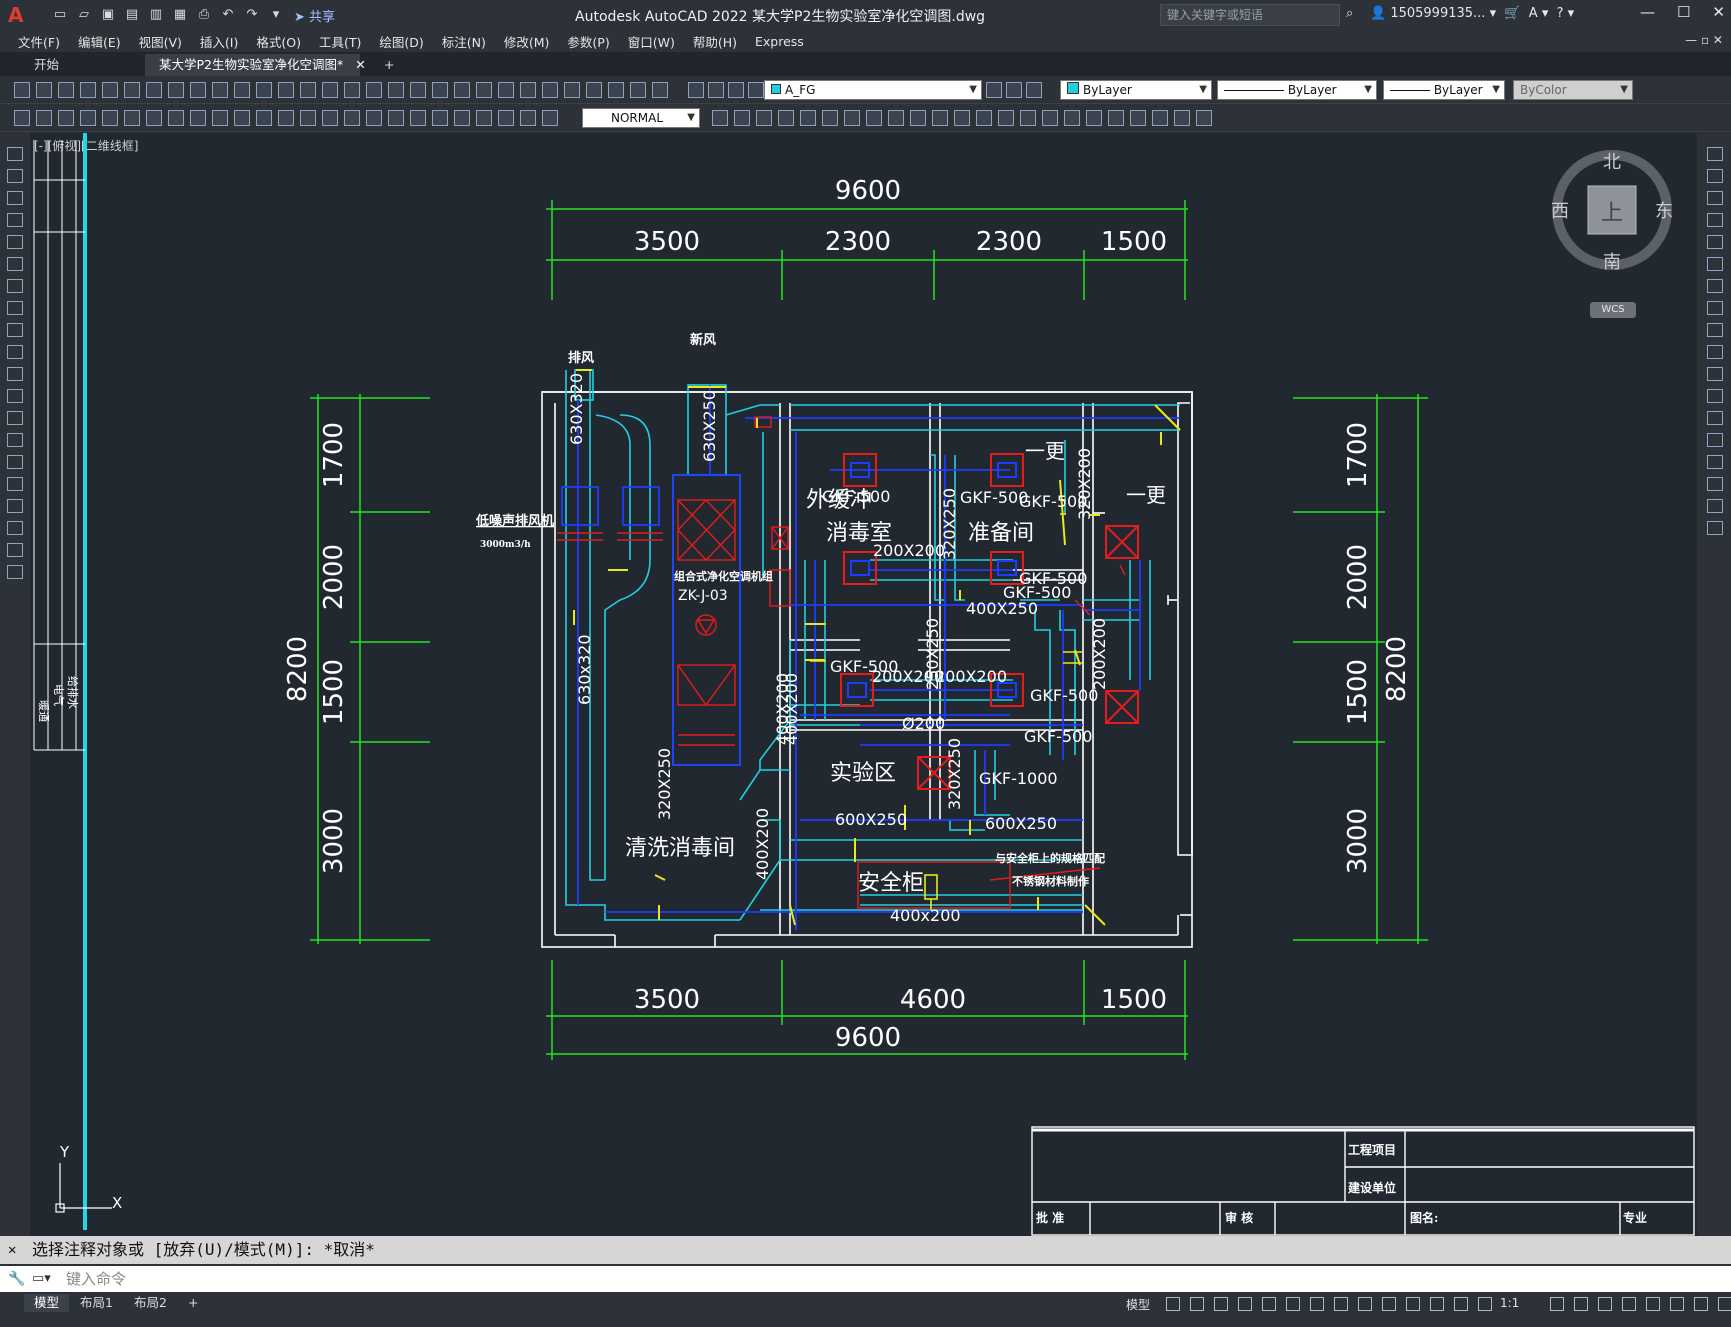 The width and height of the screenshot is (1731, 1327). Describe the element at coordinates (228, 15) in the screenshot. I see `undo-icon: ↶` at that location.